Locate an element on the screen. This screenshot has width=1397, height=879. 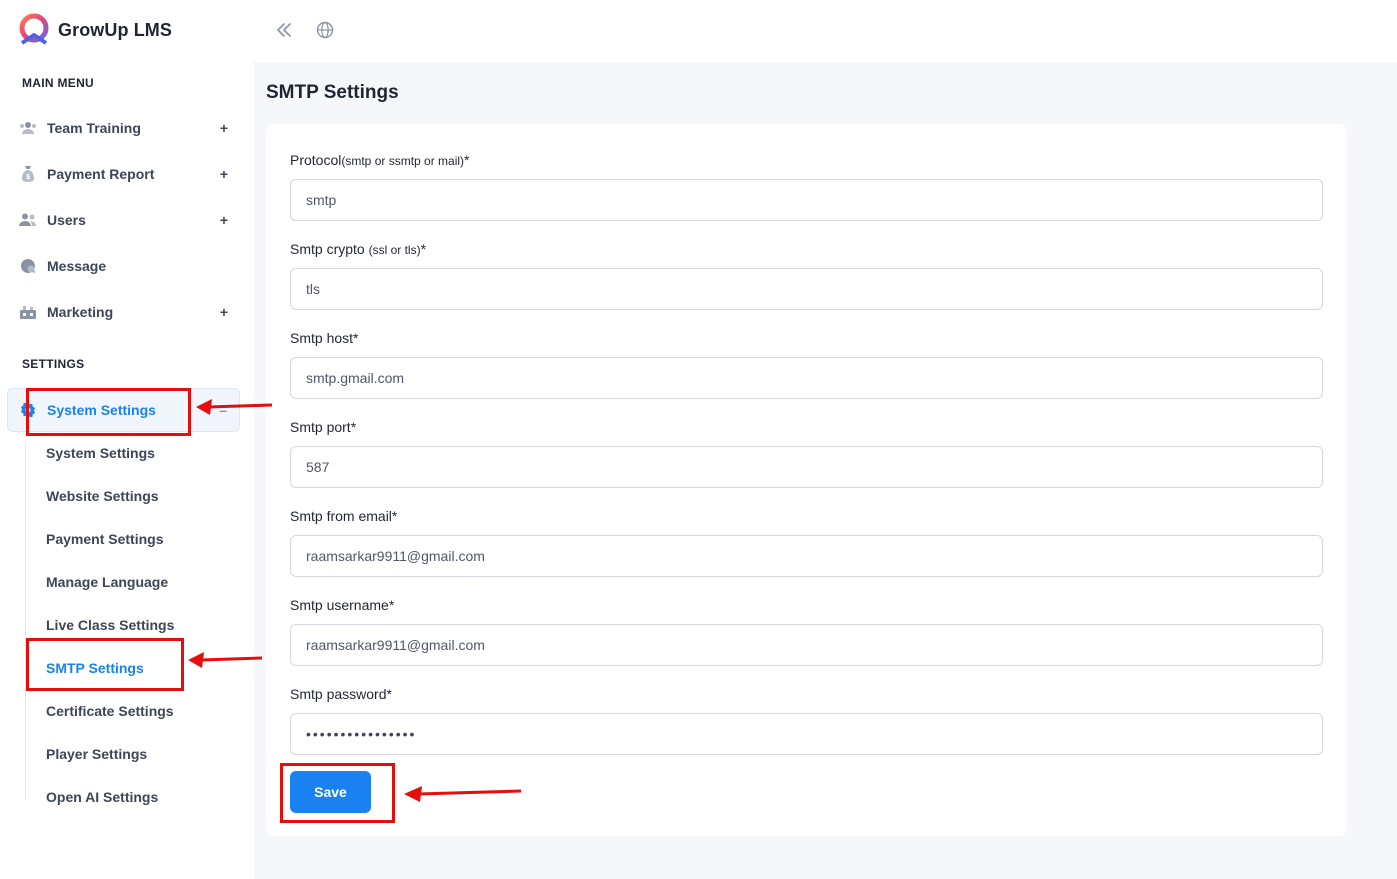
marketing-icon is located at coordinates (28, 312).